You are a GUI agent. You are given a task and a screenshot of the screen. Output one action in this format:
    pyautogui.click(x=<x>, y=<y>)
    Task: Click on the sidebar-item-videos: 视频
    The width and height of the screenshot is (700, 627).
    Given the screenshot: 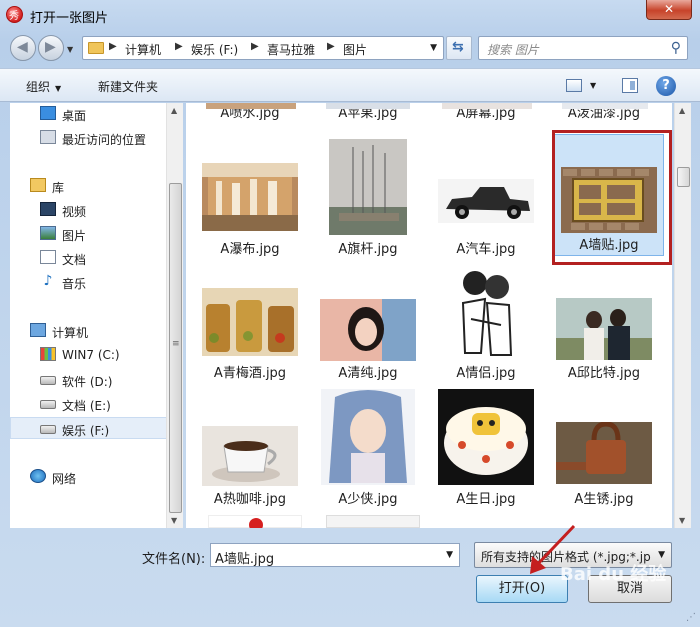 What is the action you would take?
    pyautogui.click(x=90, y=210)
    